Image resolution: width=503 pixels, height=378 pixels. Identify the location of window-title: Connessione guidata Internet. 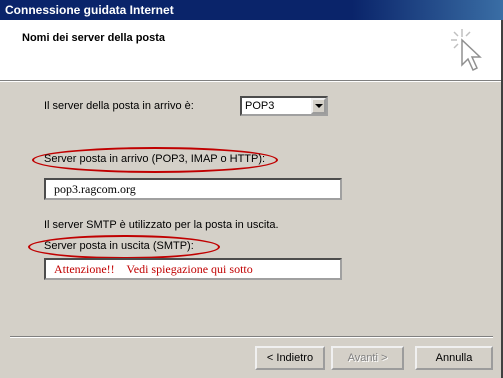
(89, 10).